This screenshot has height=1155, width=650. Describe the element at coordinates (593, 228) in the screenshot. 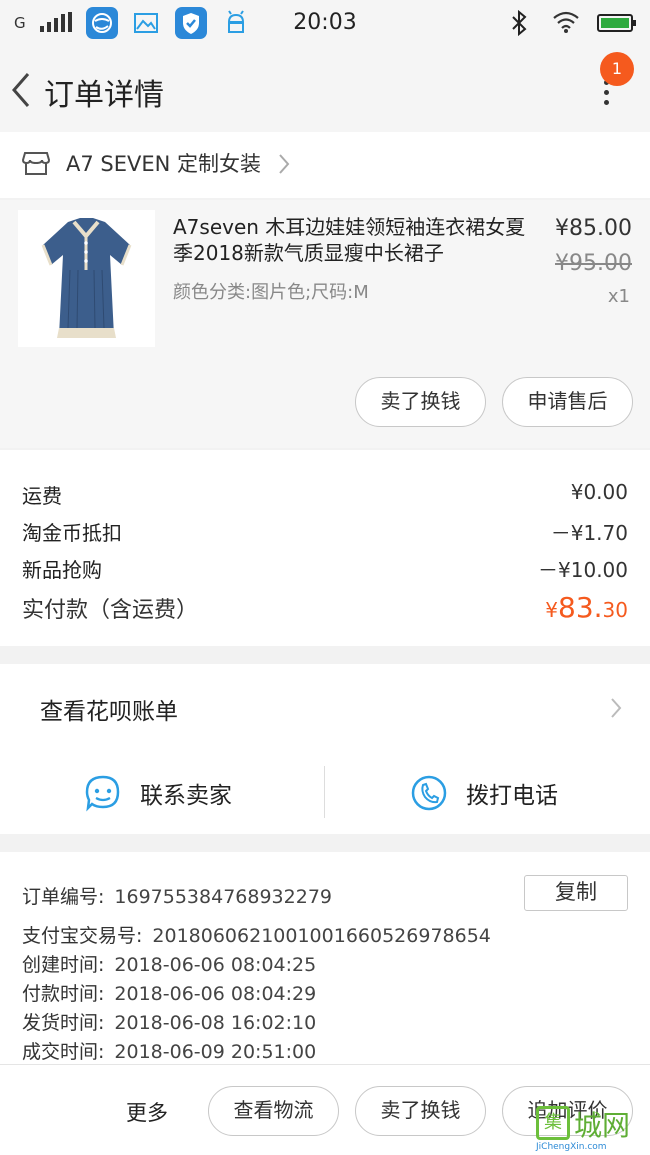

I see `product-price: ¥85.00` at that location.